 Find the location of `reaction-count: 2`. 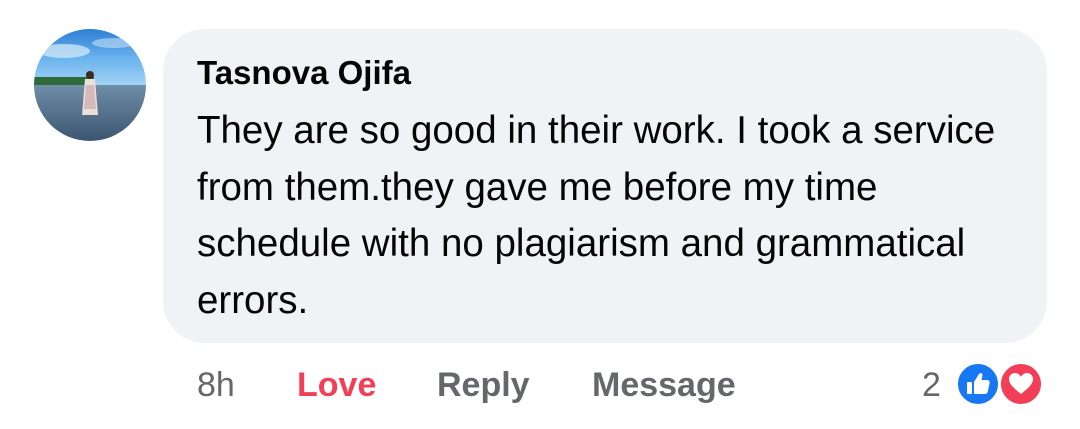

reaction-count: 2 is located at coordinates (931, 385).